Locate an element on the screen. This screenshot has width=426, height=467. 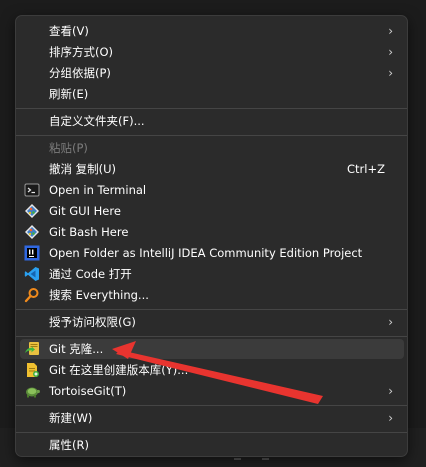
shortcut-label: Ctrl+Z is located at coordinates (366, 169).